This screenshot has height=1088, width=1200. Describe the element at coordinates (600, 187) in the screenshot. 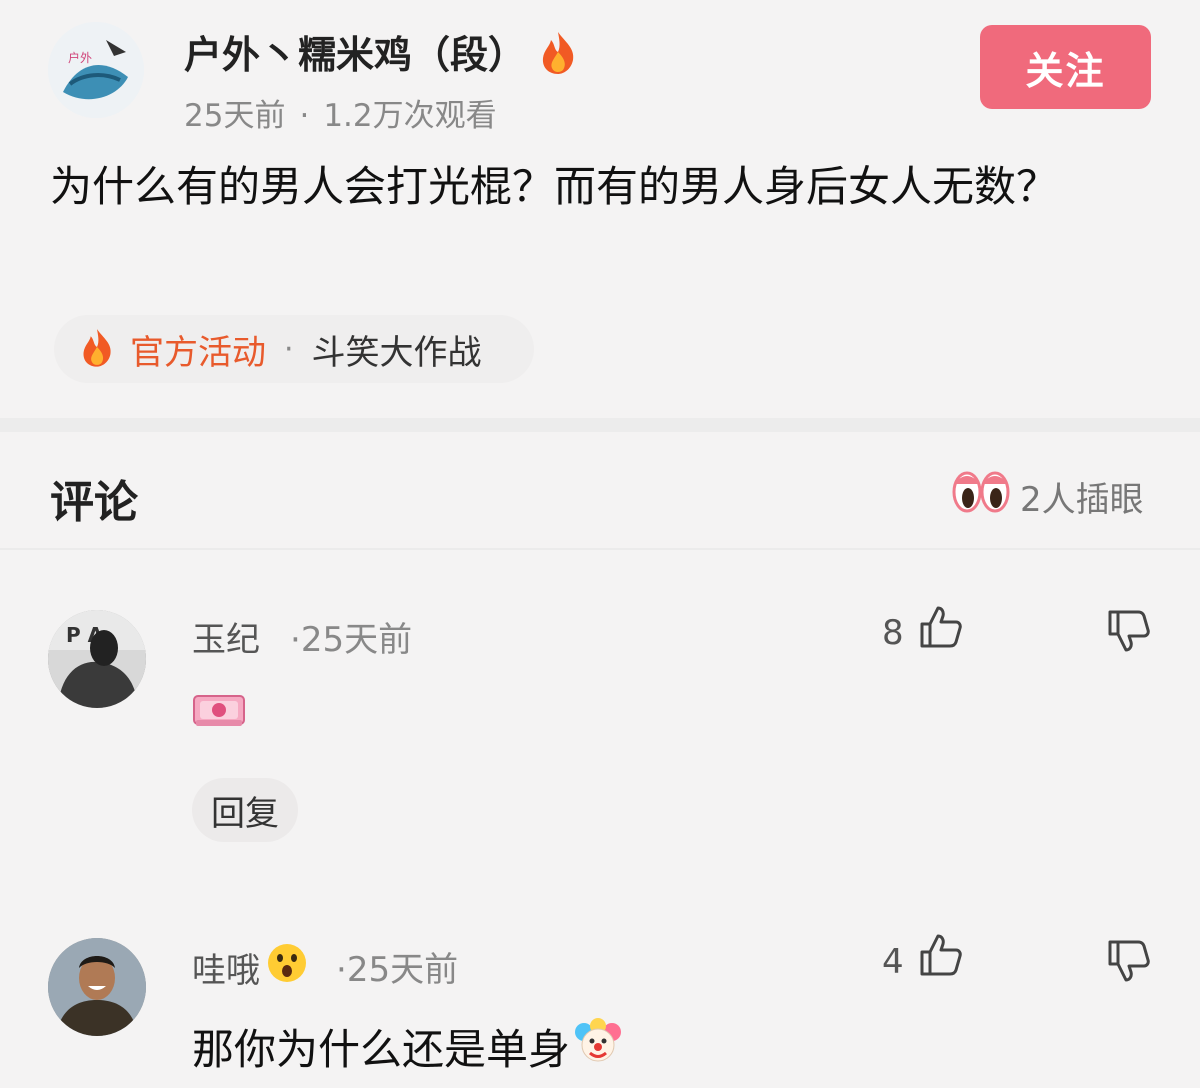

I see `post-title: 为什么有的男人会打光棍？而有的男人身后女人无数？` at that location.